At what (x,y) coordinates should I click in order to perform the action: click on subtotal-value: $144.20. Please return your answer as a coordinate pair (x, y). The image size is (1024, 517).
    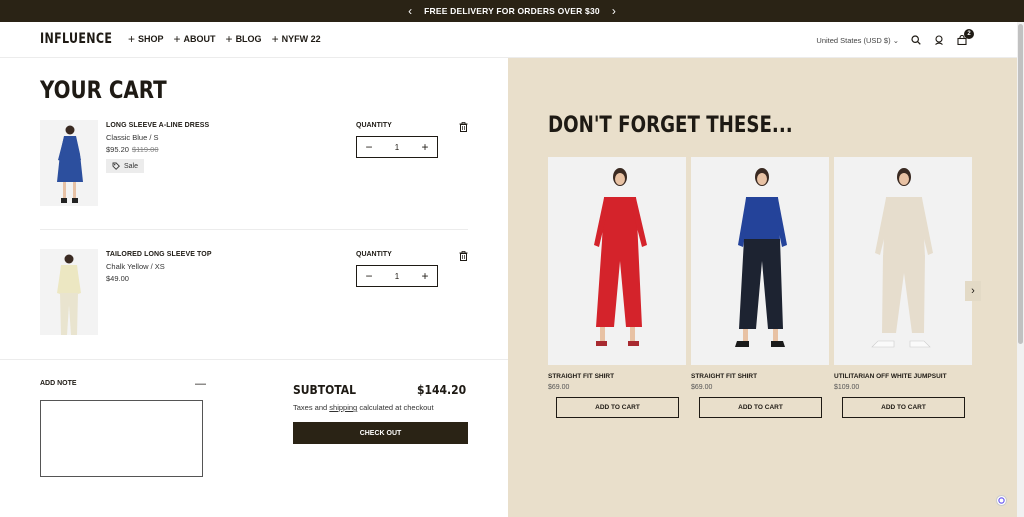
    Looking at the image, I should click on (442, 390).